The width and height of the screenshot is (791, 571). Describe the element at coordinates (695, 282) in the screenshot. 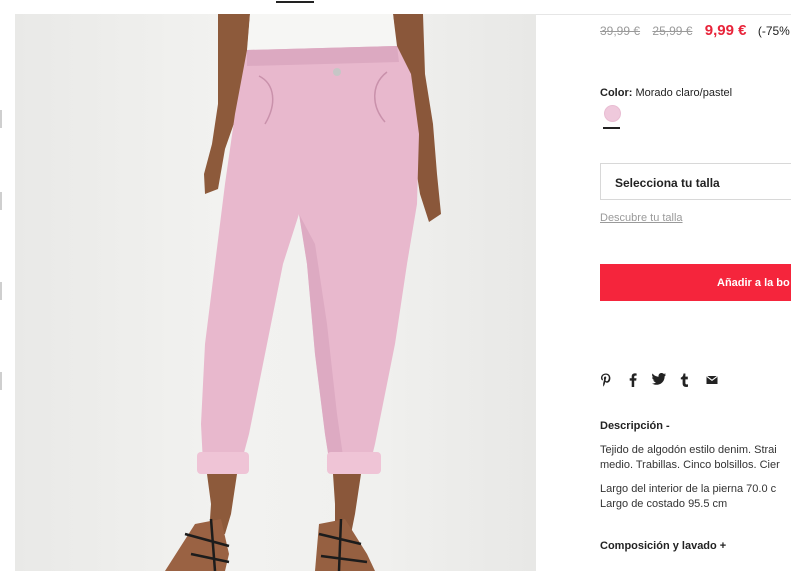

I see `add-to-bag-button: Añadir a la bo` at that location.